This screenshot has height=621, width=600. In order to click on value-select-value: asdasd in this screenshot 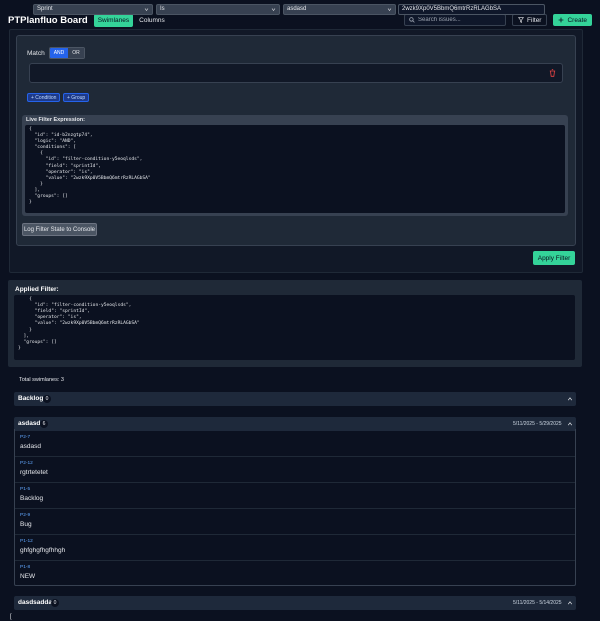, I will do `click(297, 9)`.